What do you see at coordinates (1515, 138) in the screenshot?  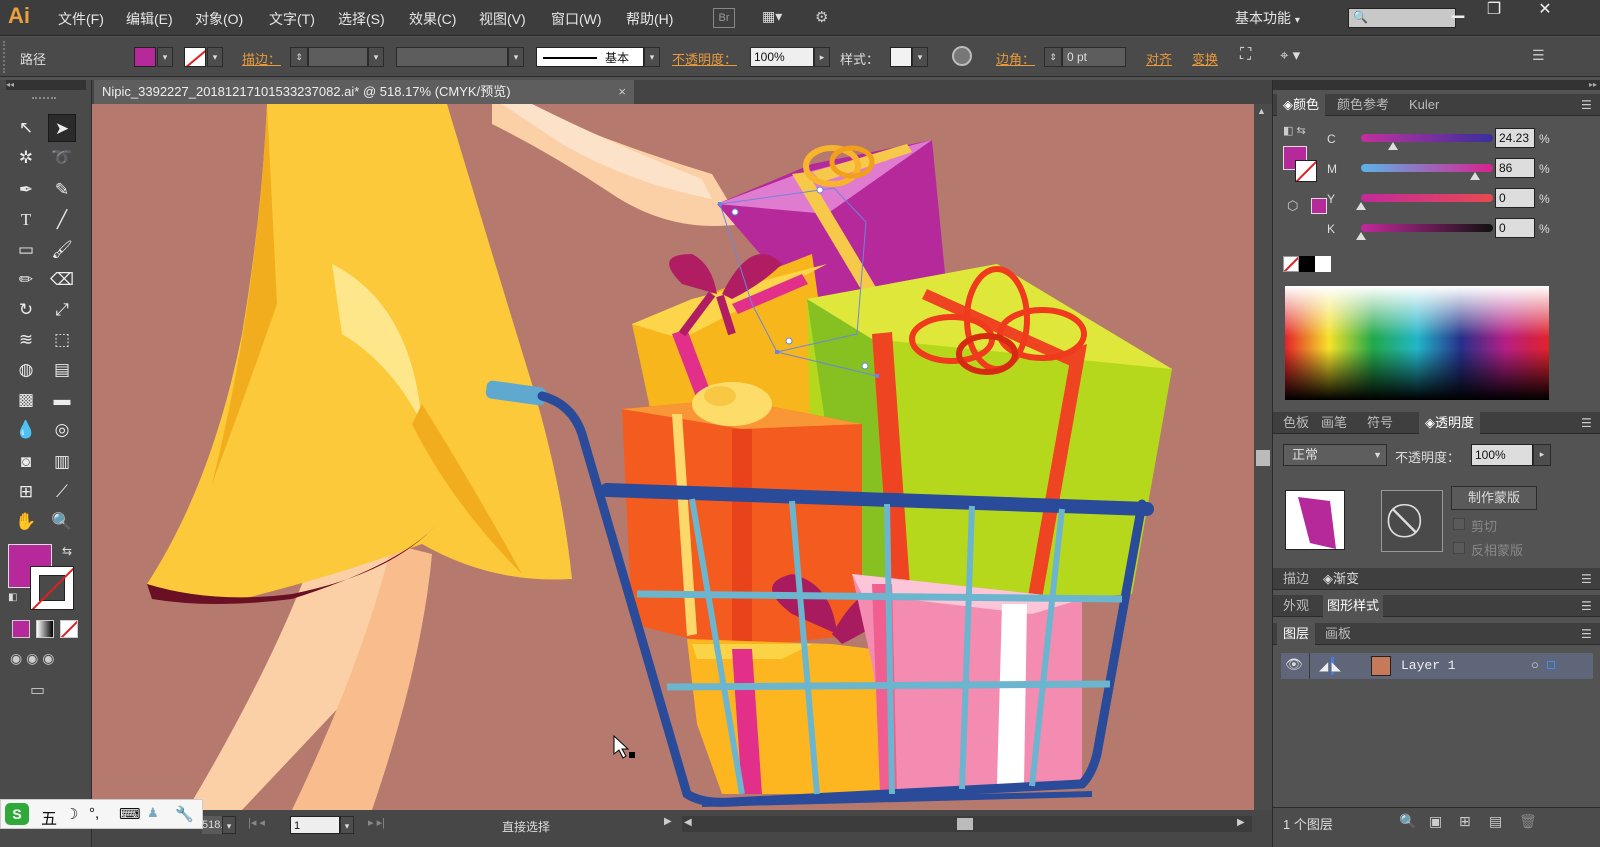 I see `channel-c-input: 24.23` at bounding box center [1515, 138].